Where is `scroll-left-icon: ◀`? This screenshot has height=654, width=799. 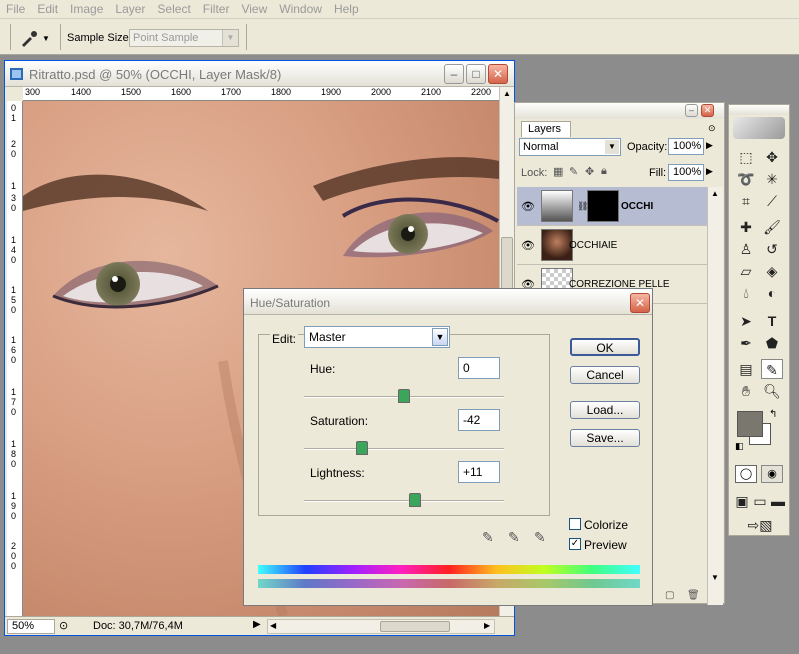
scroll-left-icon: ◀ is located at coordinates (273, 625).